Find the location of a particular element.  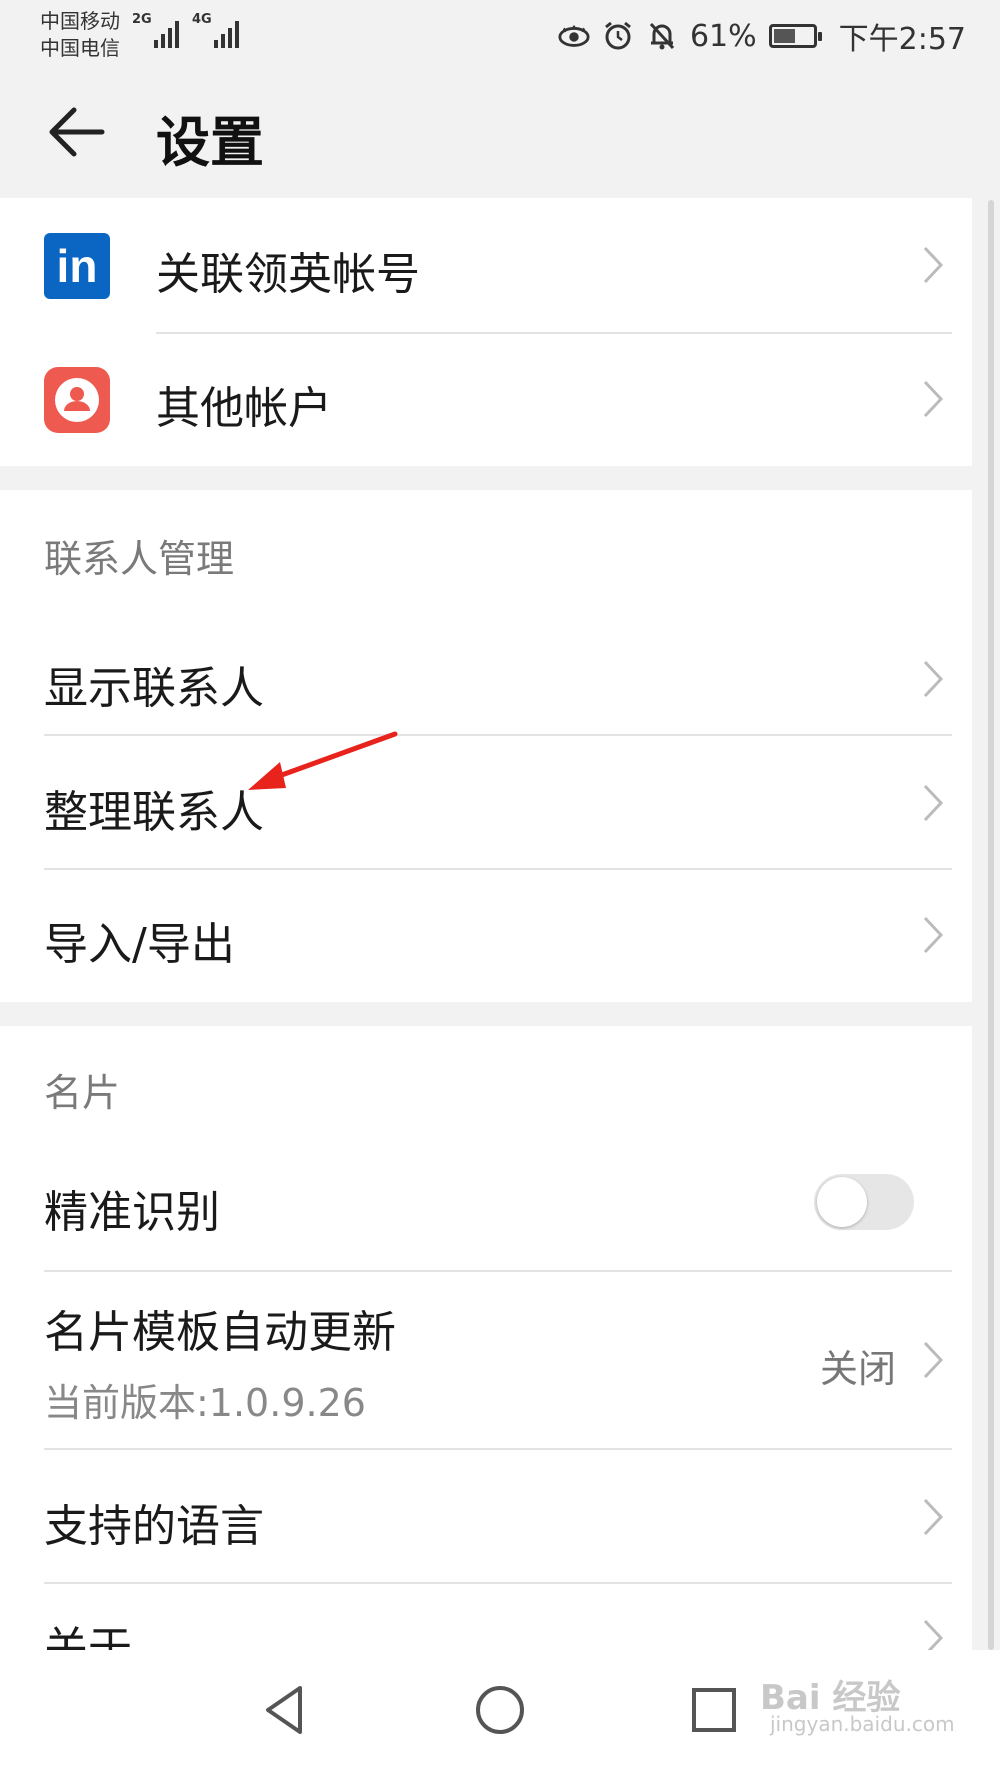

precise-recognition-toggle is located at coordinates (864, 1202).